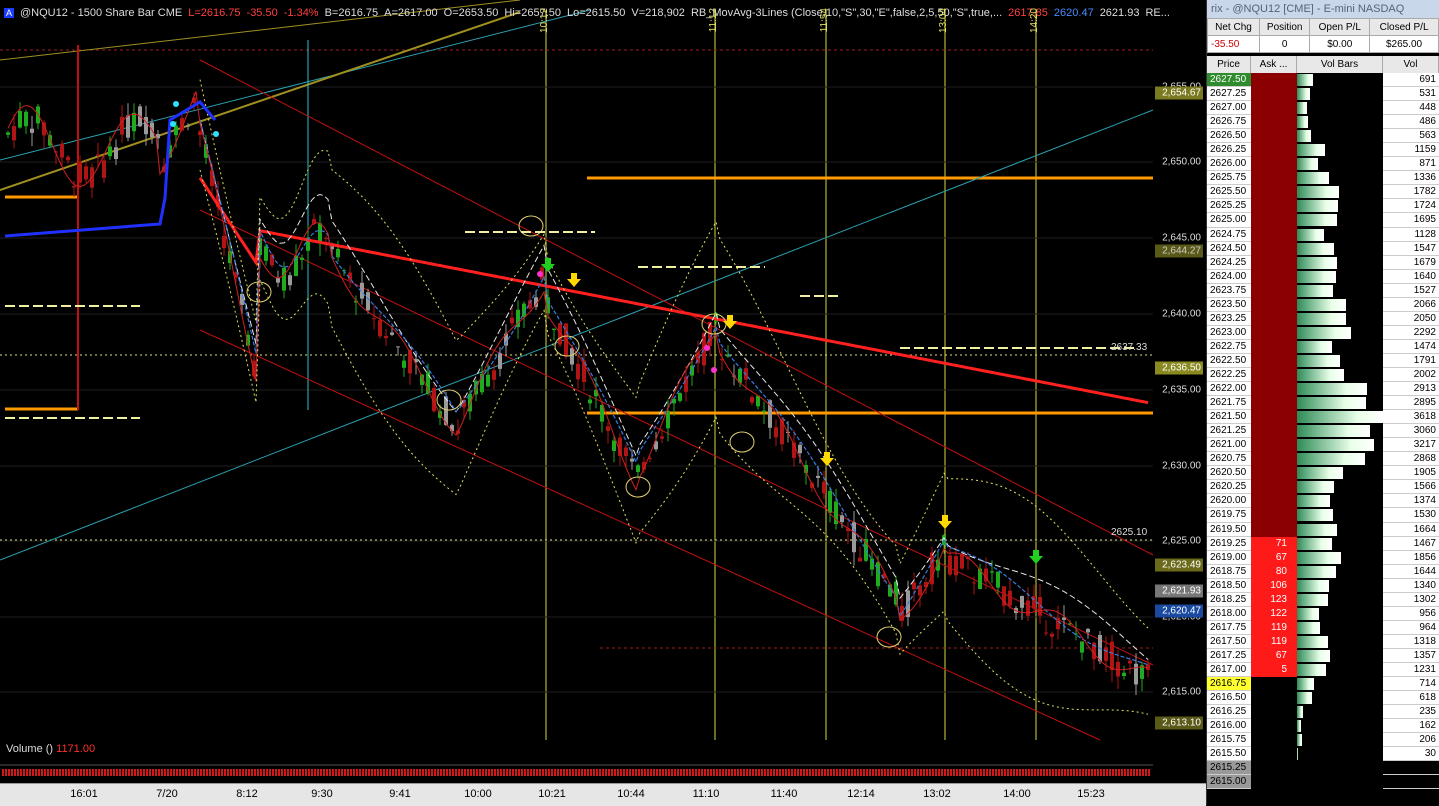 Image resolution: width=1439 pixels, height=806 pixels. What do you see at coordinates (1323, 529) in the screenshot?
I see `dom-row: 2619.50 1664` at bounding box center [1323, 529].